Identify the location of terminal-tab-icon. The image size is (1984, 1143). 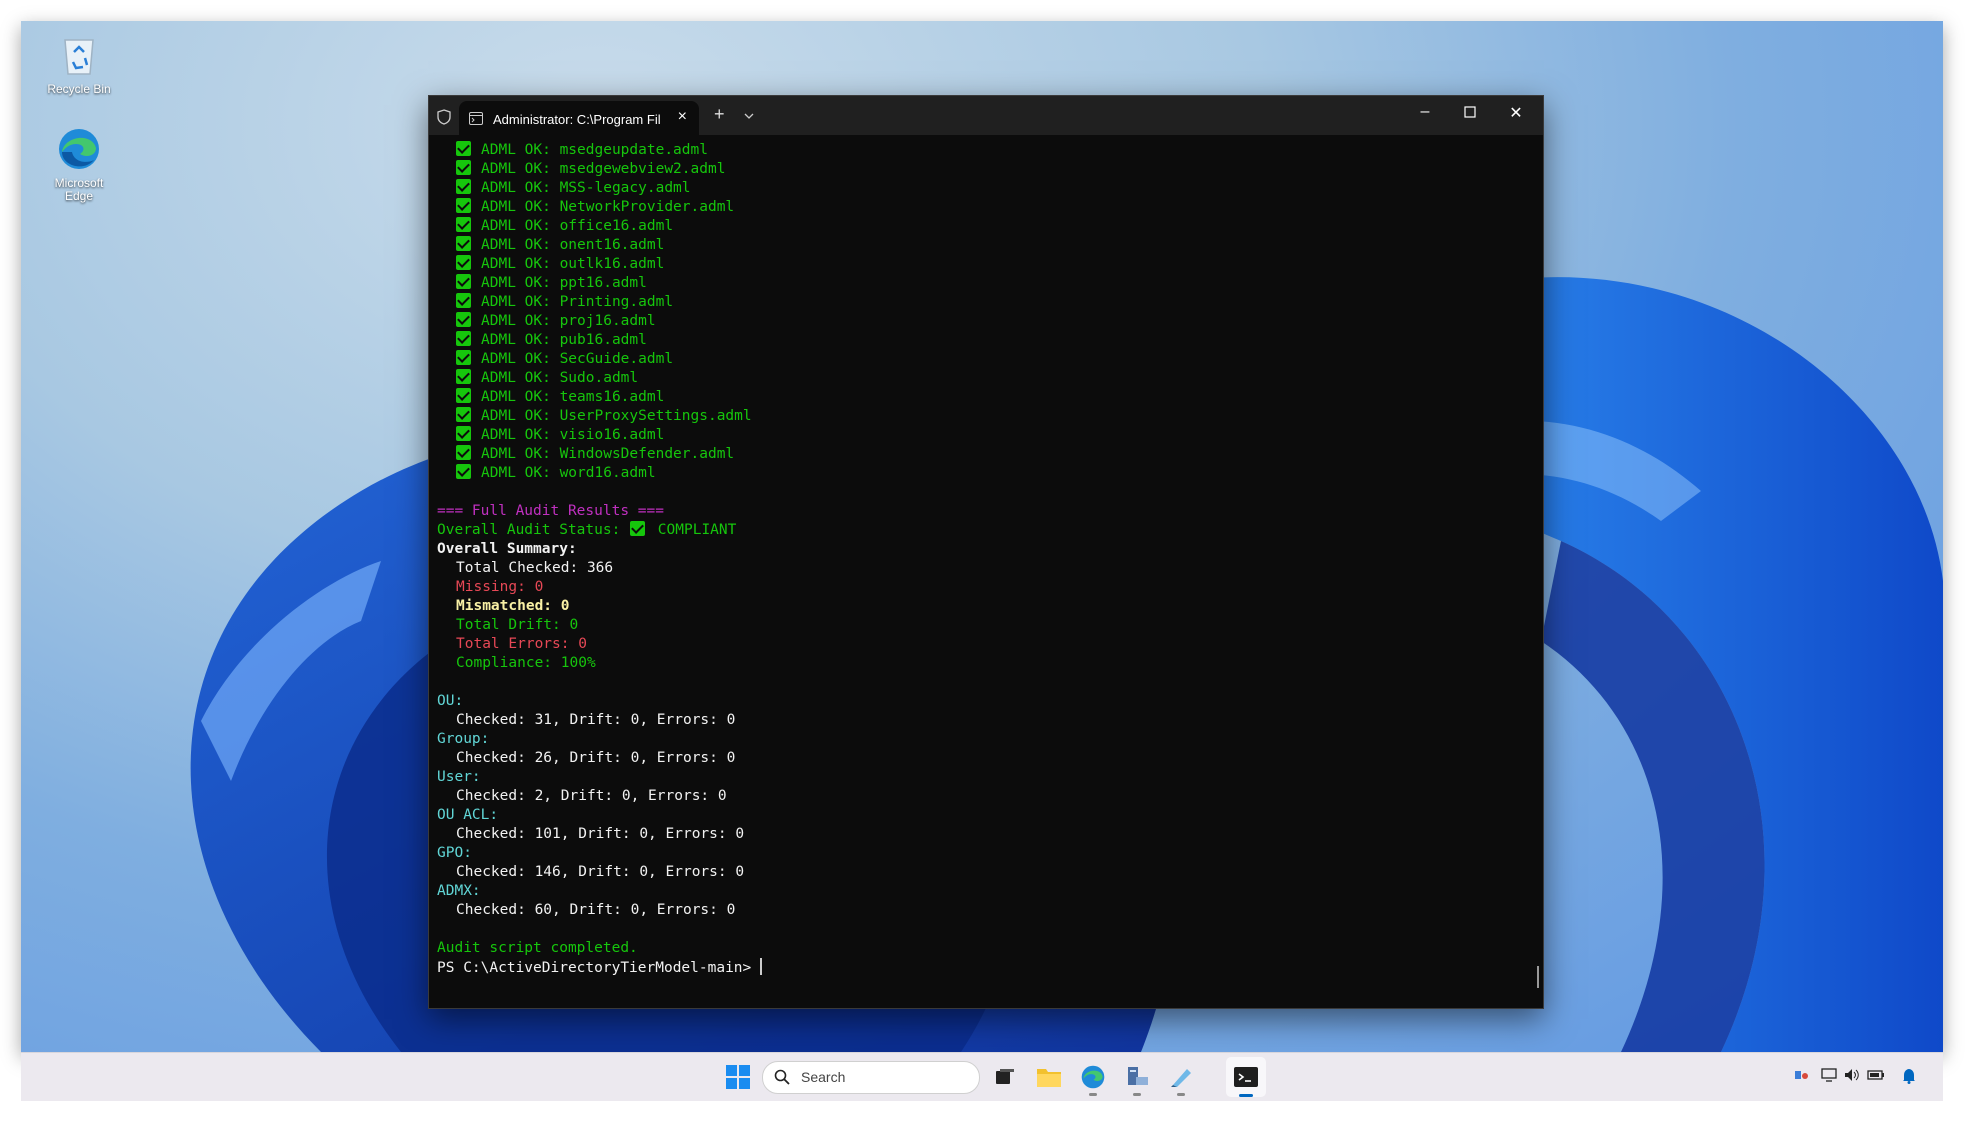
(476, 121).